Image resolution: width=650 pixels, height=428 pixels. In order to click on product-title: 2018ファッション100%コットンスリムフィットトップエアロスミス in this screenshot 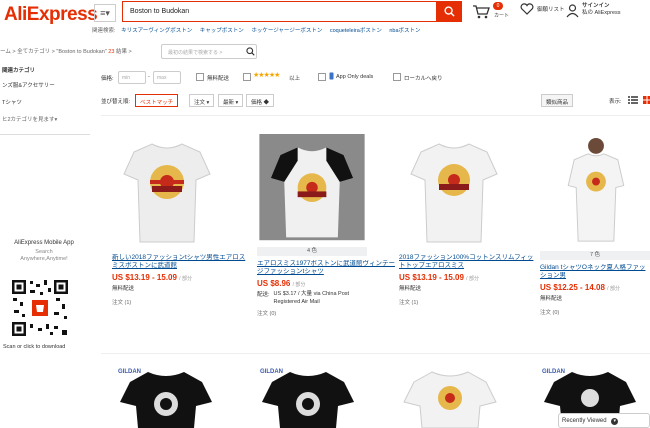, I will do `click(468, 262)`.